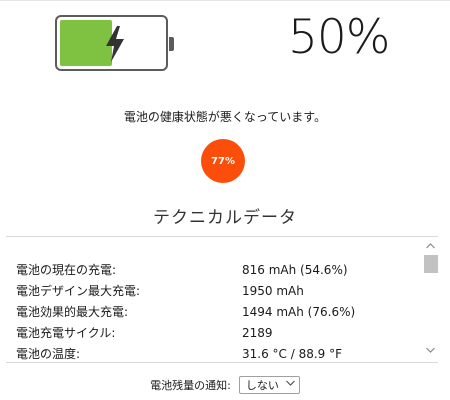 Image resolution: width=450 pixels, height=400 pixels. What do you see at coordinates (78, 291) in the screenshot?
I see `row-label: 電池デザイン最大充電:` at bounding box center [78, 291].